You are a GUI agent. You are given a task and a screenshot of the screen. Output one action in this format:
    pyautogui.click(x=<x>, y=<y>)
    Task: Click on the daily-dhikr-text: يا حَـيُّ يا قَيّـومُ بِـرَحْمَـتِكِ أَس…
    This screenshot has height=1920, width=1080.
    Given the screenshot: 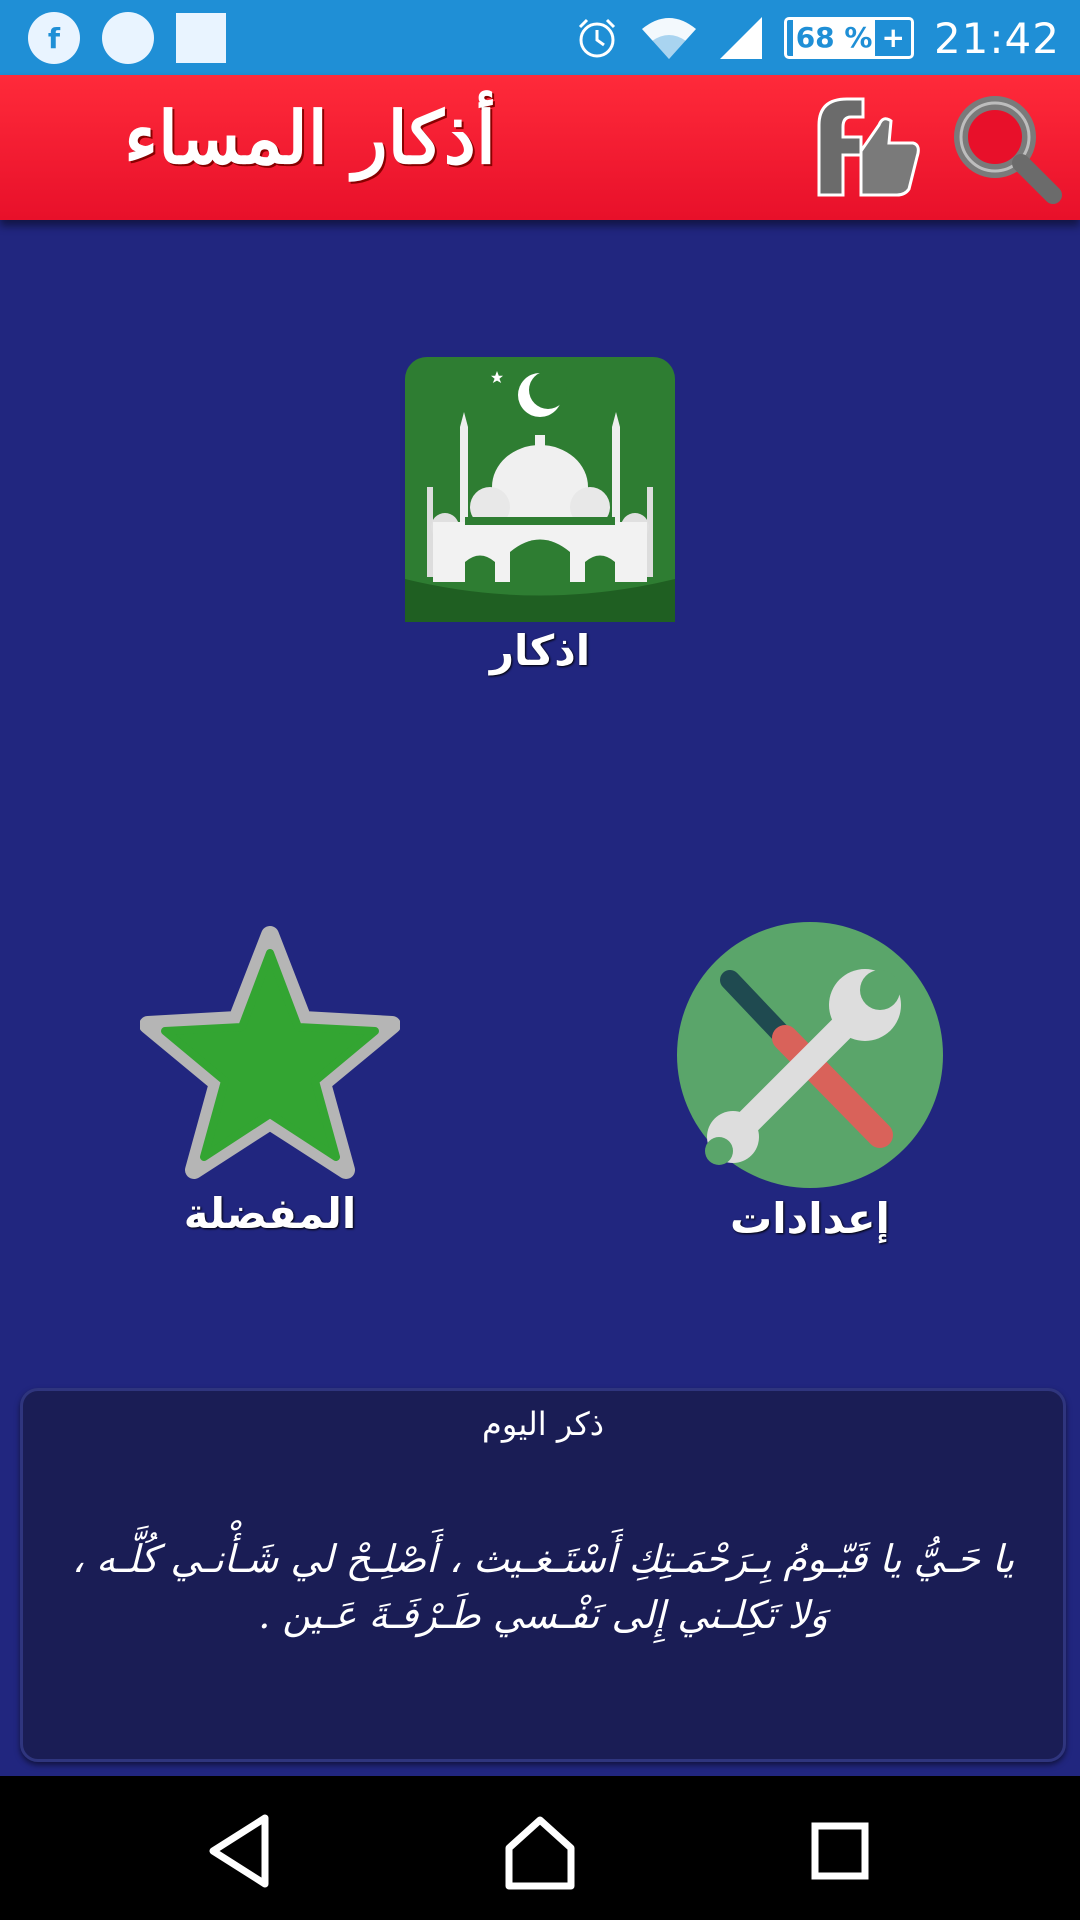 What is the action you would take?
    pyautogui.click(x=543, y=1587)
    